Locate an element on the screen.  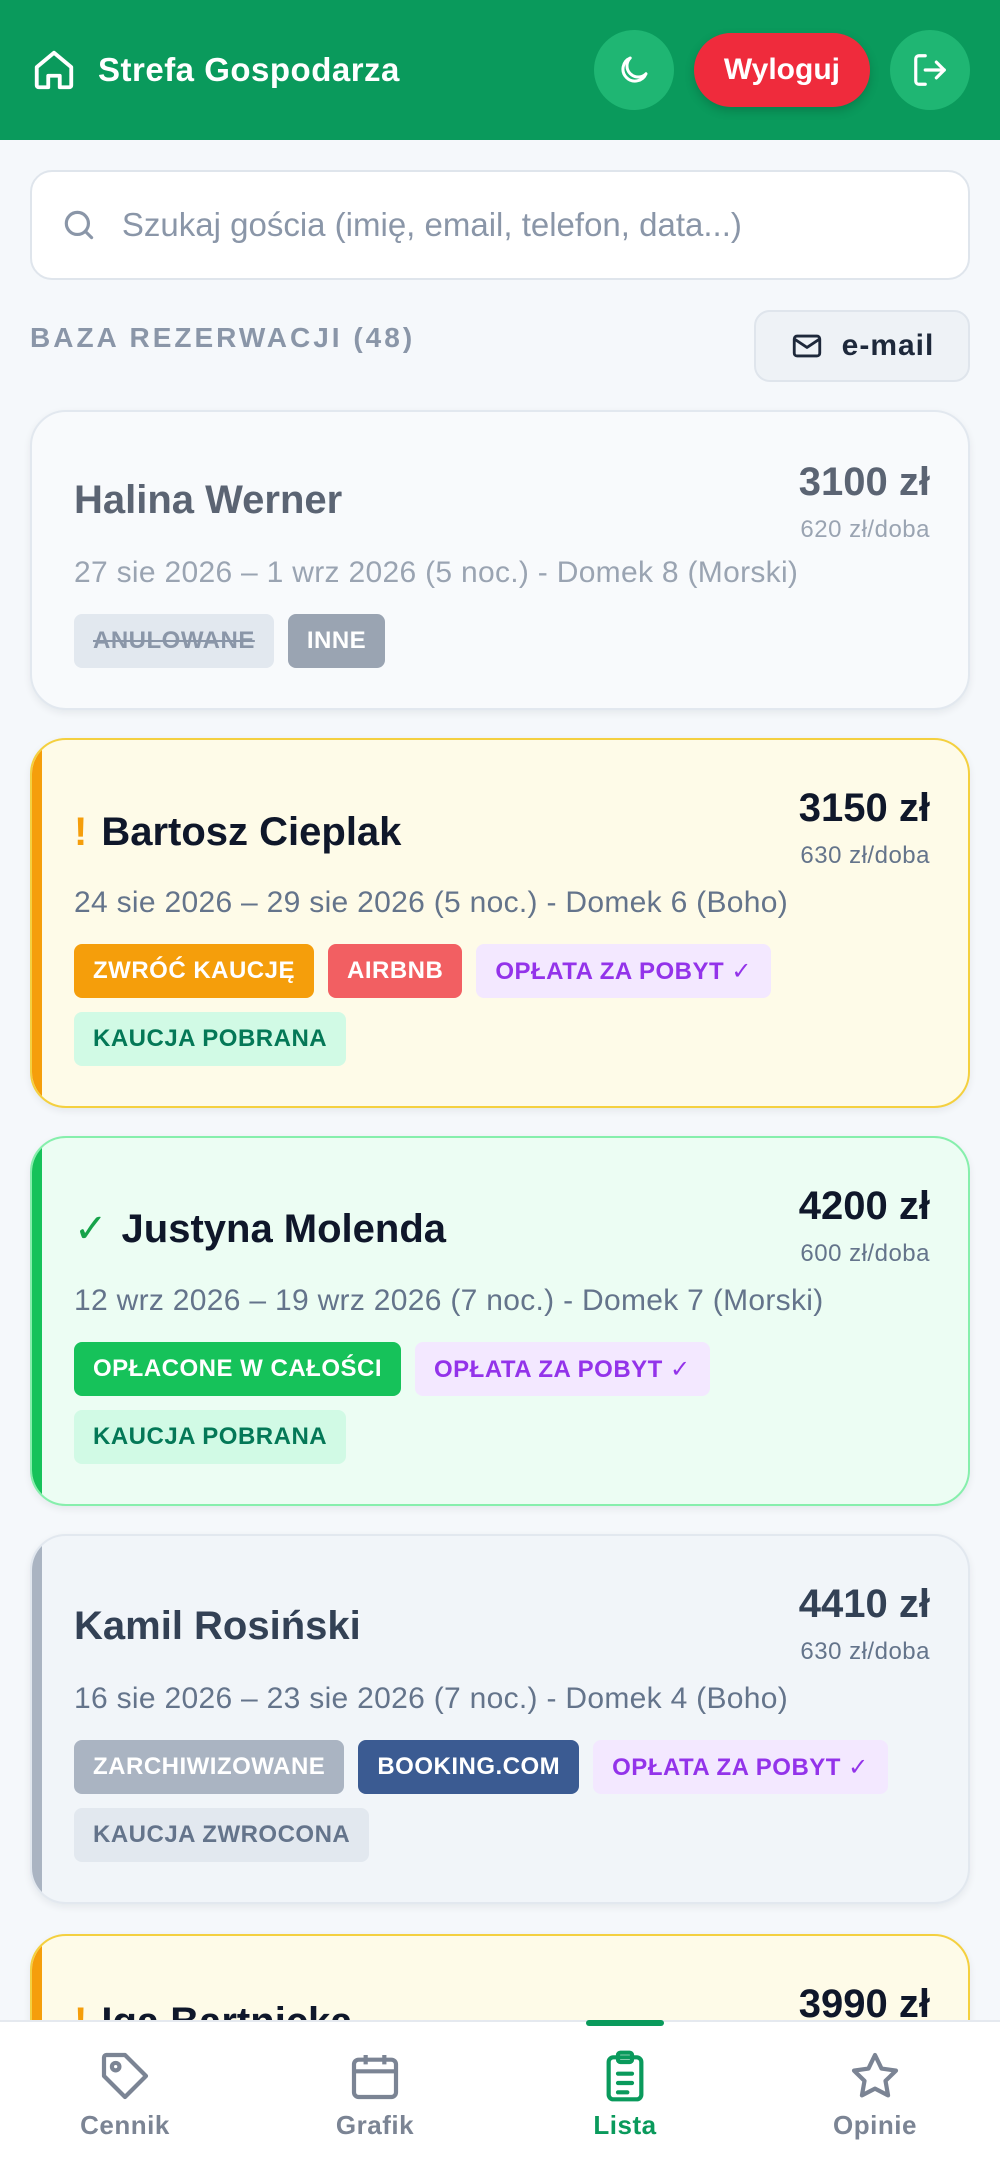
logout-button: Wyloguj is located at coordinates (781, 70).